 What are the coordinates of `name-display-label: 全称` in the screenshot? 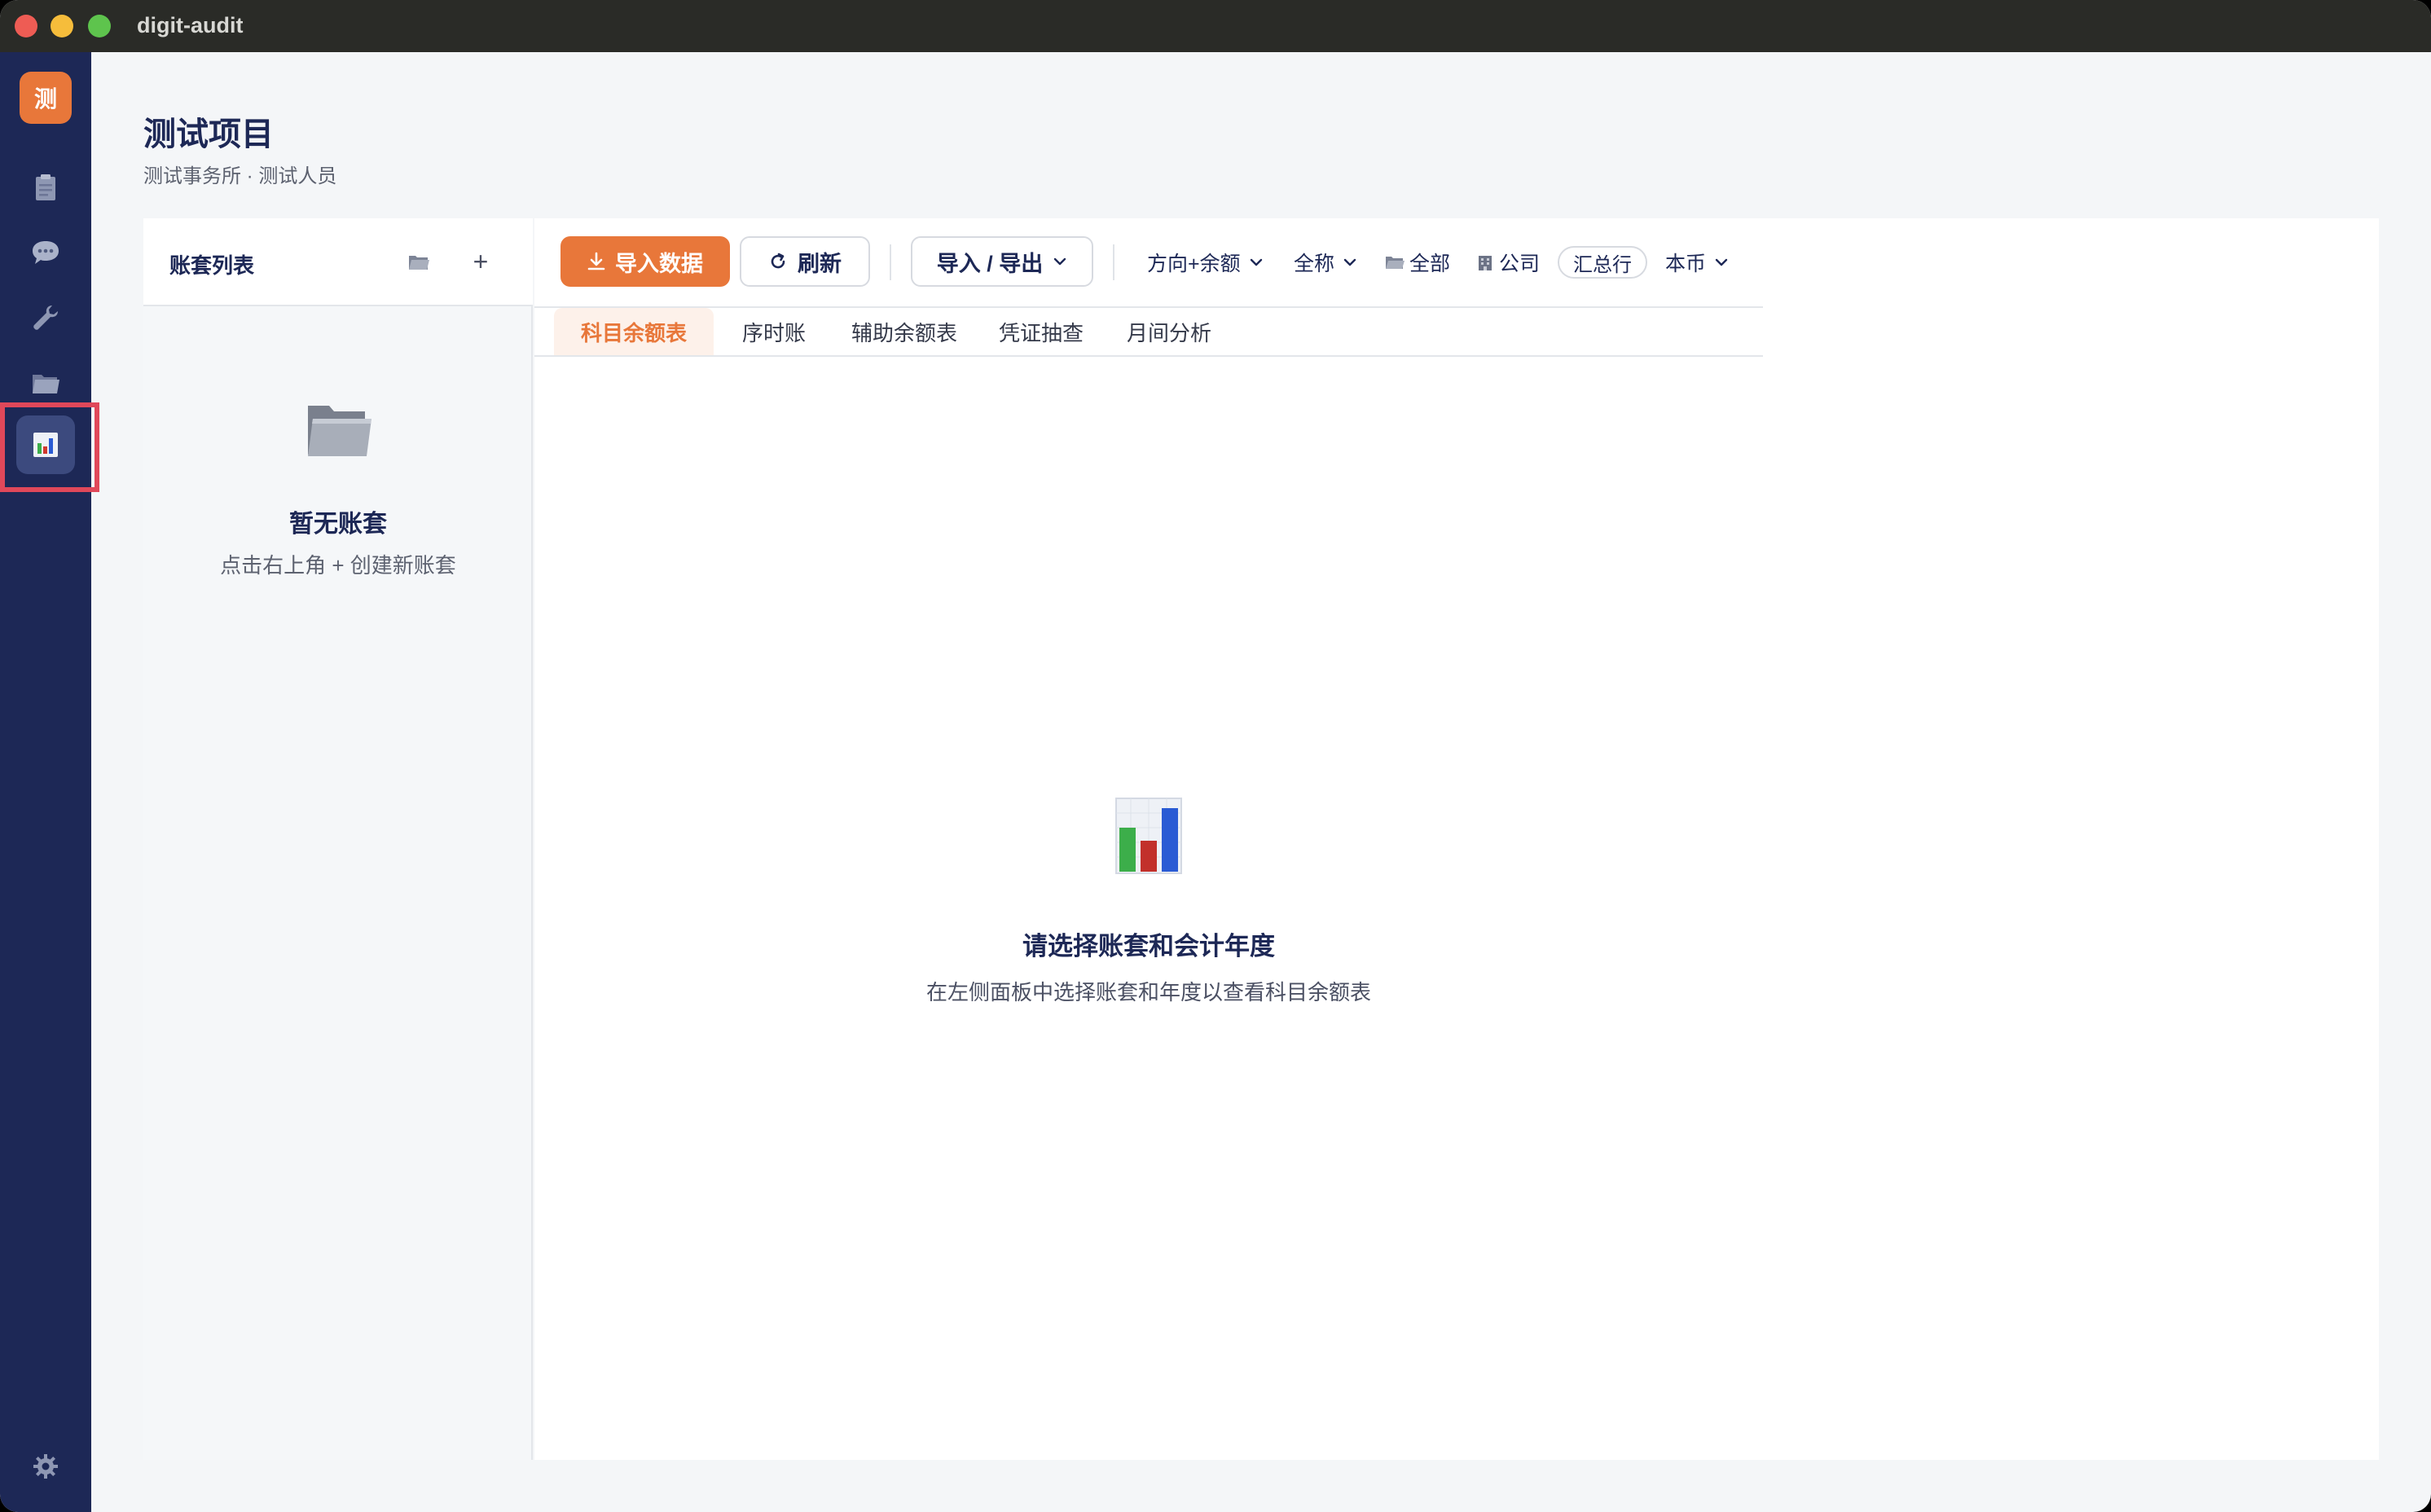 It's located at (1314, 264).